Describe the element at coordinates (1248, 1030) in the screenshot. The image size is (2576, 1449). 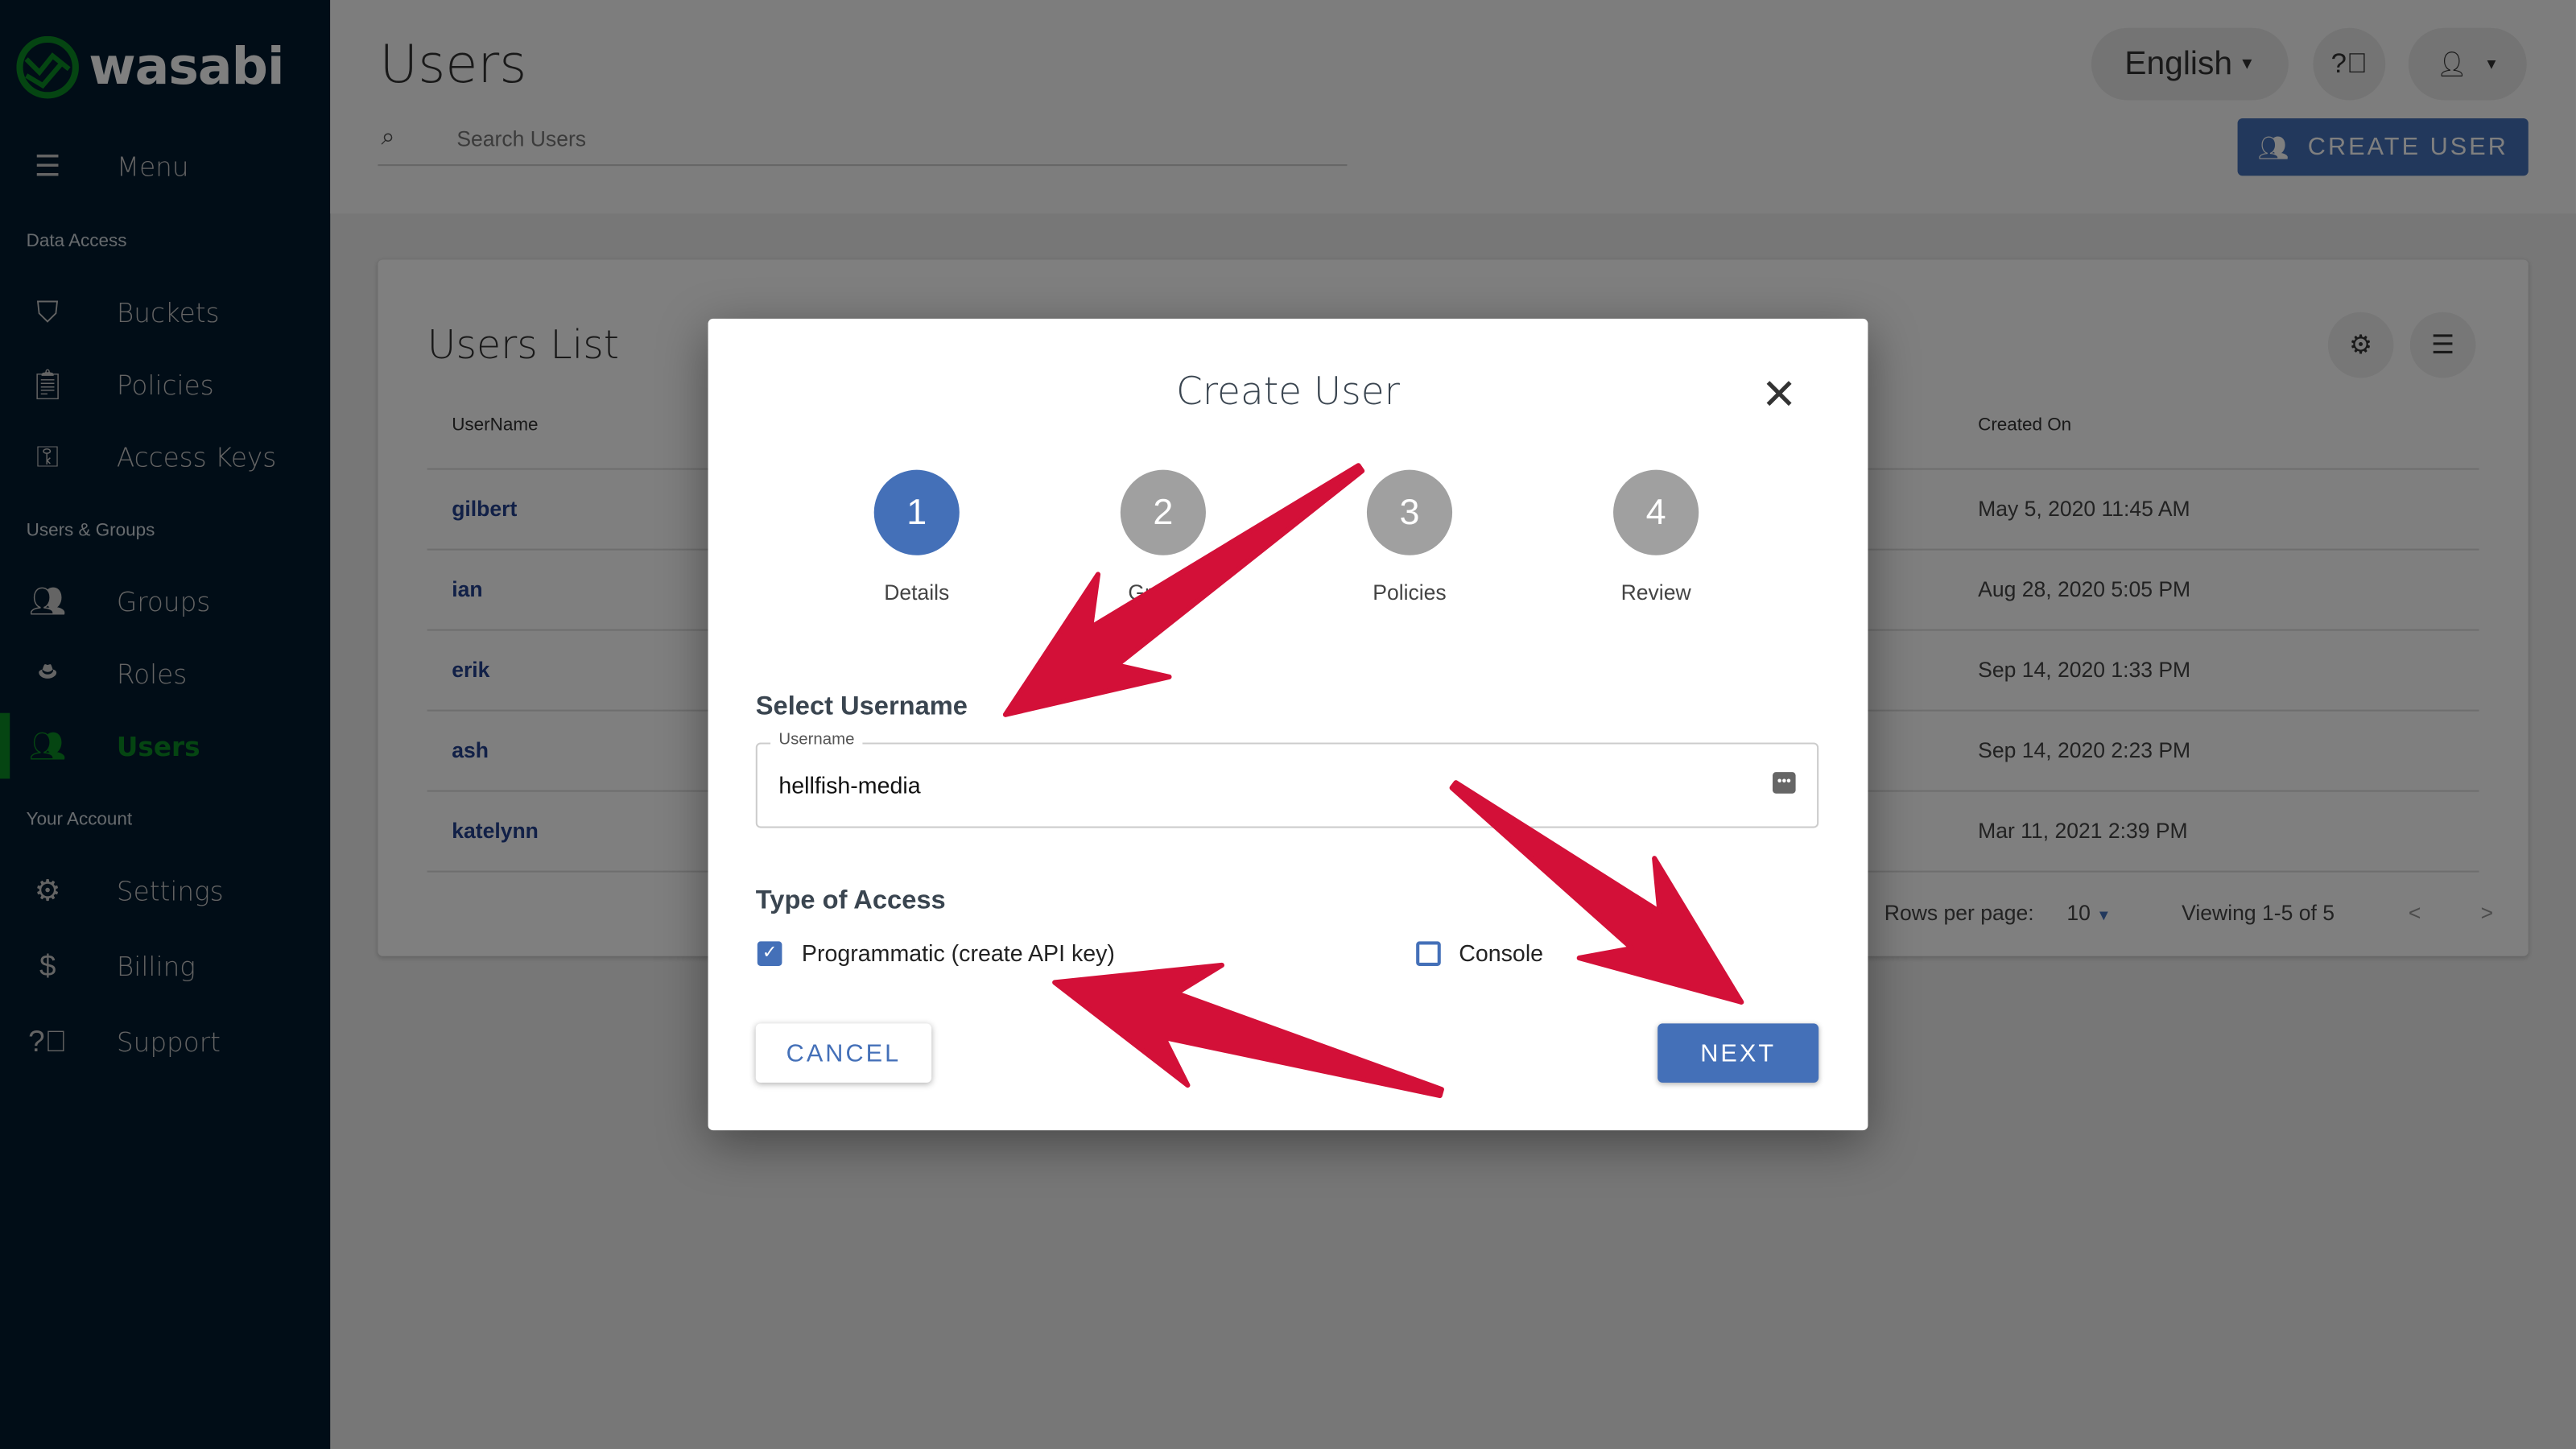
I see `arrow-to-programmatic` at that location.